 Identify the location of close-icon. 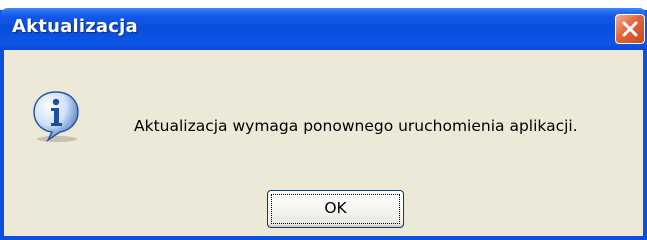
(630, 29).